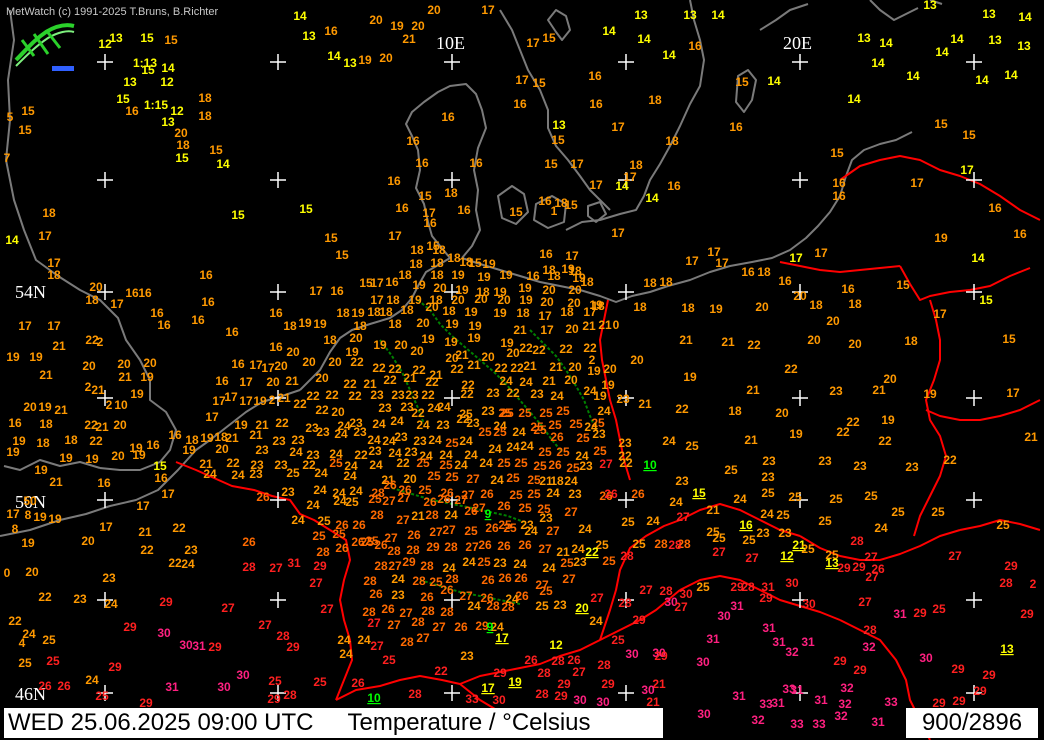 This screenshot has width=1044, height=740. Describe the element at coordinates (404, 498) in the screenshot. I see `station-temperature: 27` at that location.